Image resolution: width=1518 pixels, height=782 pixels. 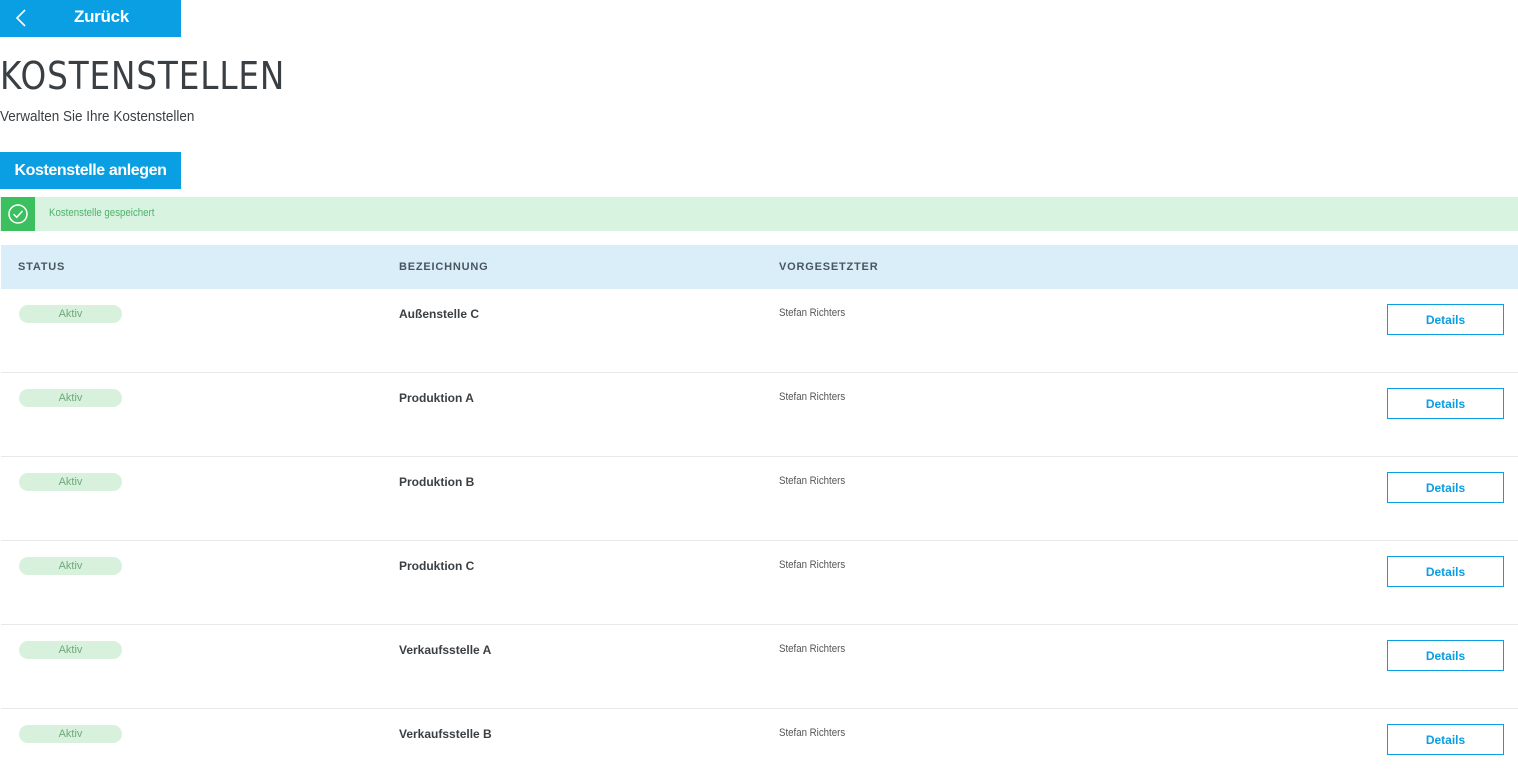 I want to click on cost-center-name: Produktion B, so click(x=437, y=482).